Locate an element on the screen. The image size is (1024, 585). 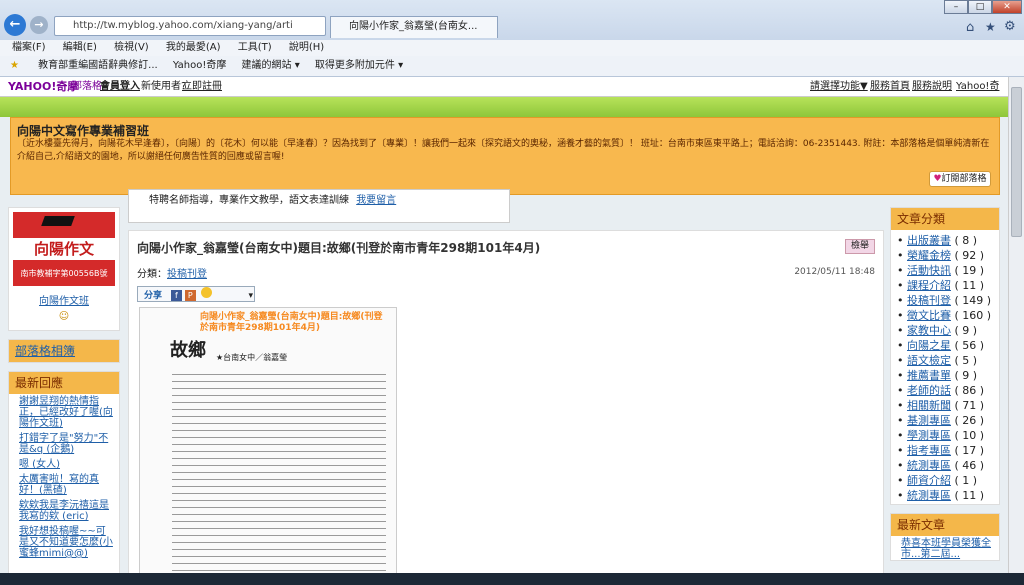
scan-heading: 向陽小作家_翁嘉瑩(台南女中)題目:故鄉(刊登於南市青年298期101年4月) is located at coordinates (291, 322).